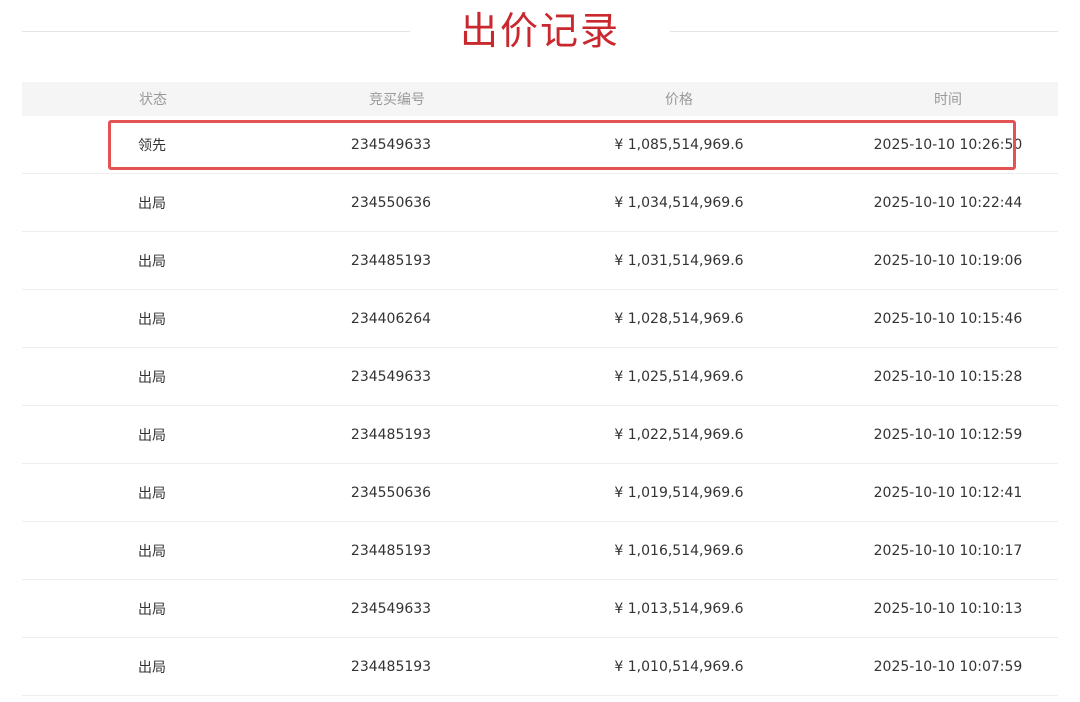 This screenshot has height=702, width=1080. What do you see at coordinates (948, 260) in the screenshot?
I see `row-time: 2025-10-10 10:19:06` at bounding box center [948, 260].